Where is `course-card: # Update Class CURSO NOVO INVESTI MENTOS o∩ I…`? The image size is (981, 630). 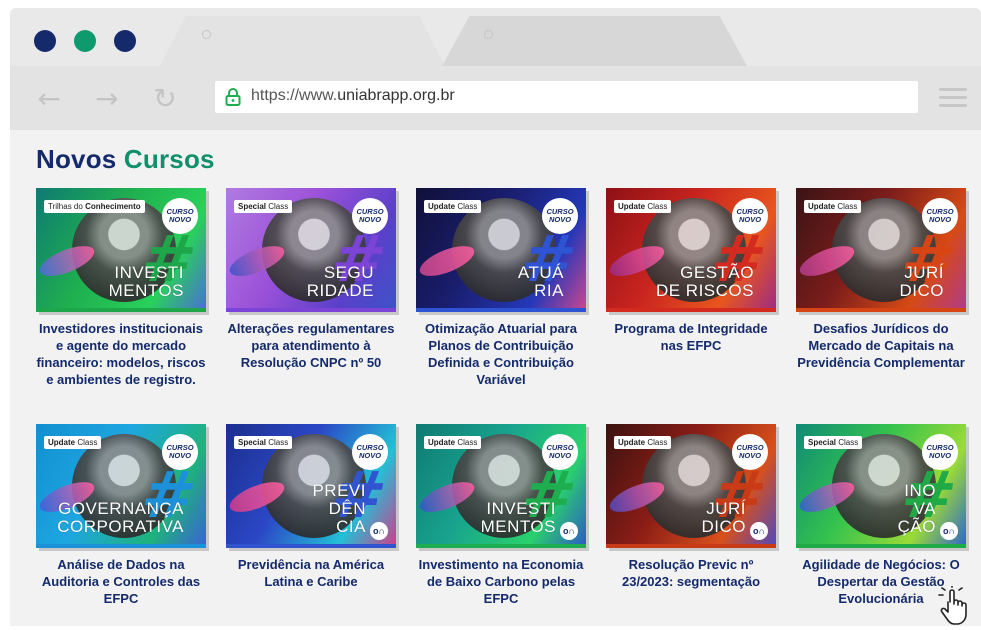
course-card: # Update Class CURSO NOVO INVESTI MENTOS o∩ I… is located at coordinates (501, 515).